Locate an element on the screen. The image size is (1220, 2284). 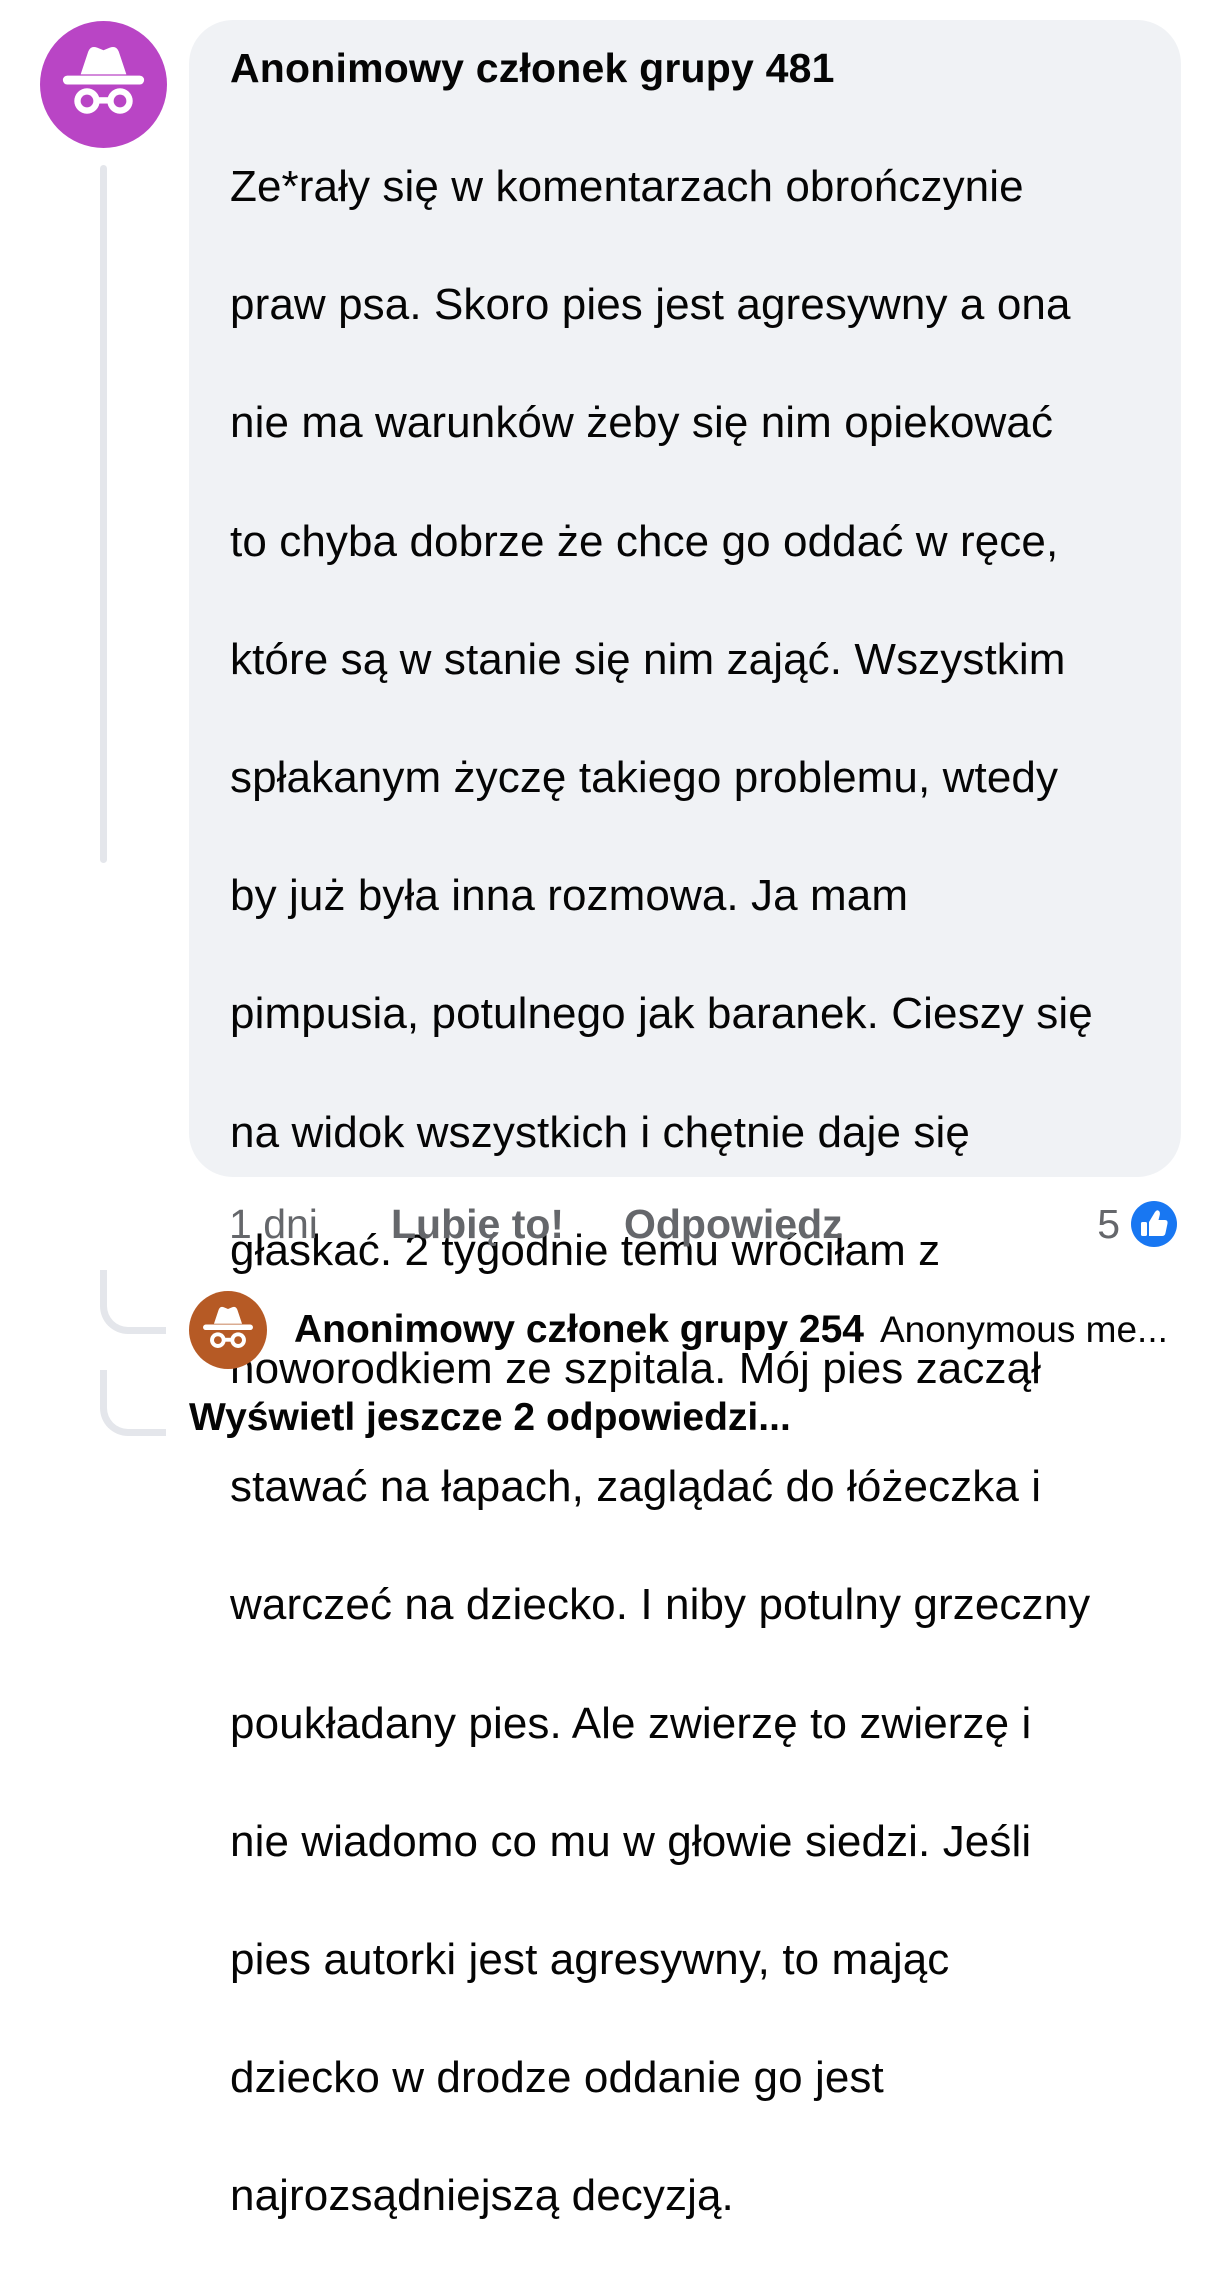
reply-avatar is located at coordinates (228, 1330).